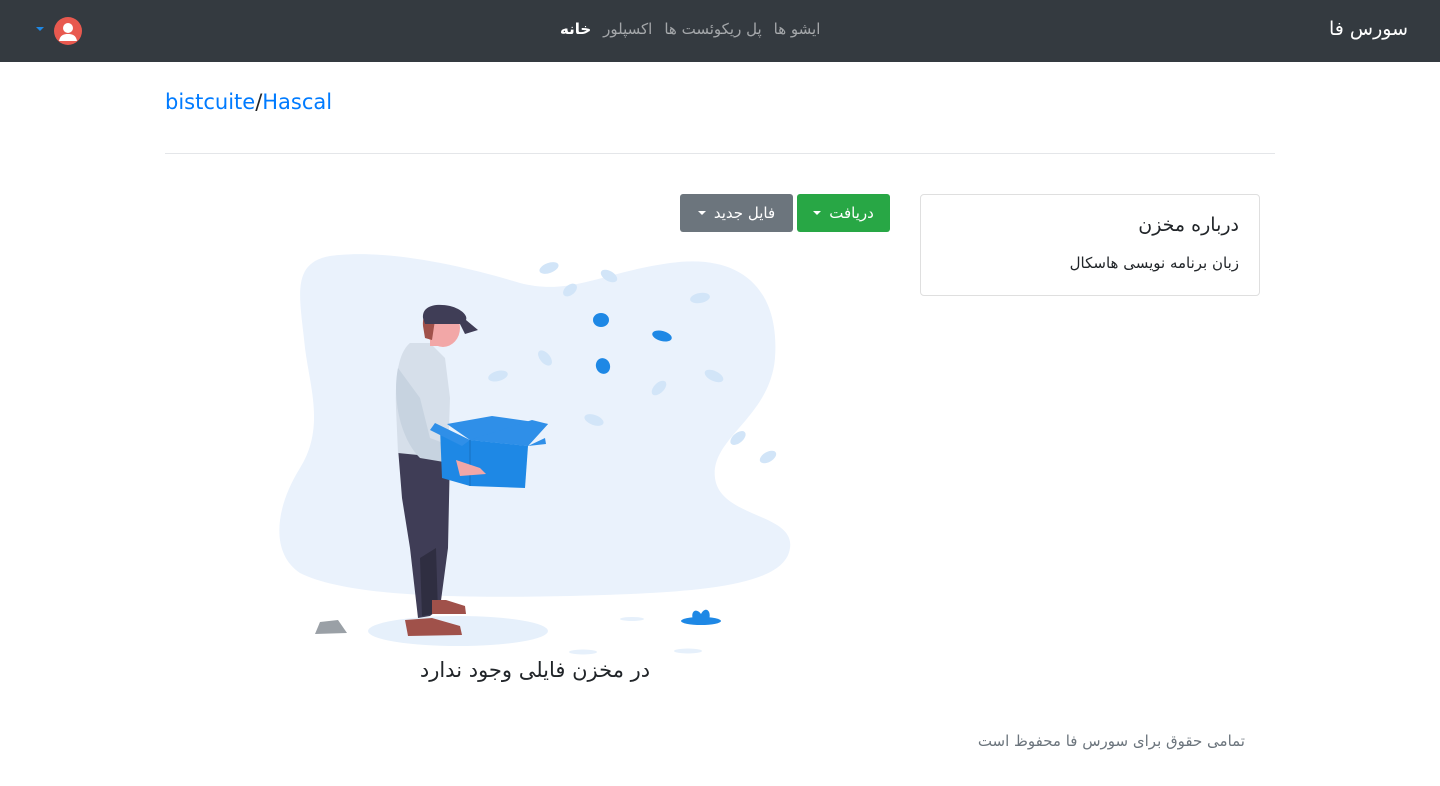 Image resolution: width=1440 pixels, height=786 pixels. Describe the element at coordinates (297, 102) in the screenshot. I see `repo-name-link: Hascal` at that location.